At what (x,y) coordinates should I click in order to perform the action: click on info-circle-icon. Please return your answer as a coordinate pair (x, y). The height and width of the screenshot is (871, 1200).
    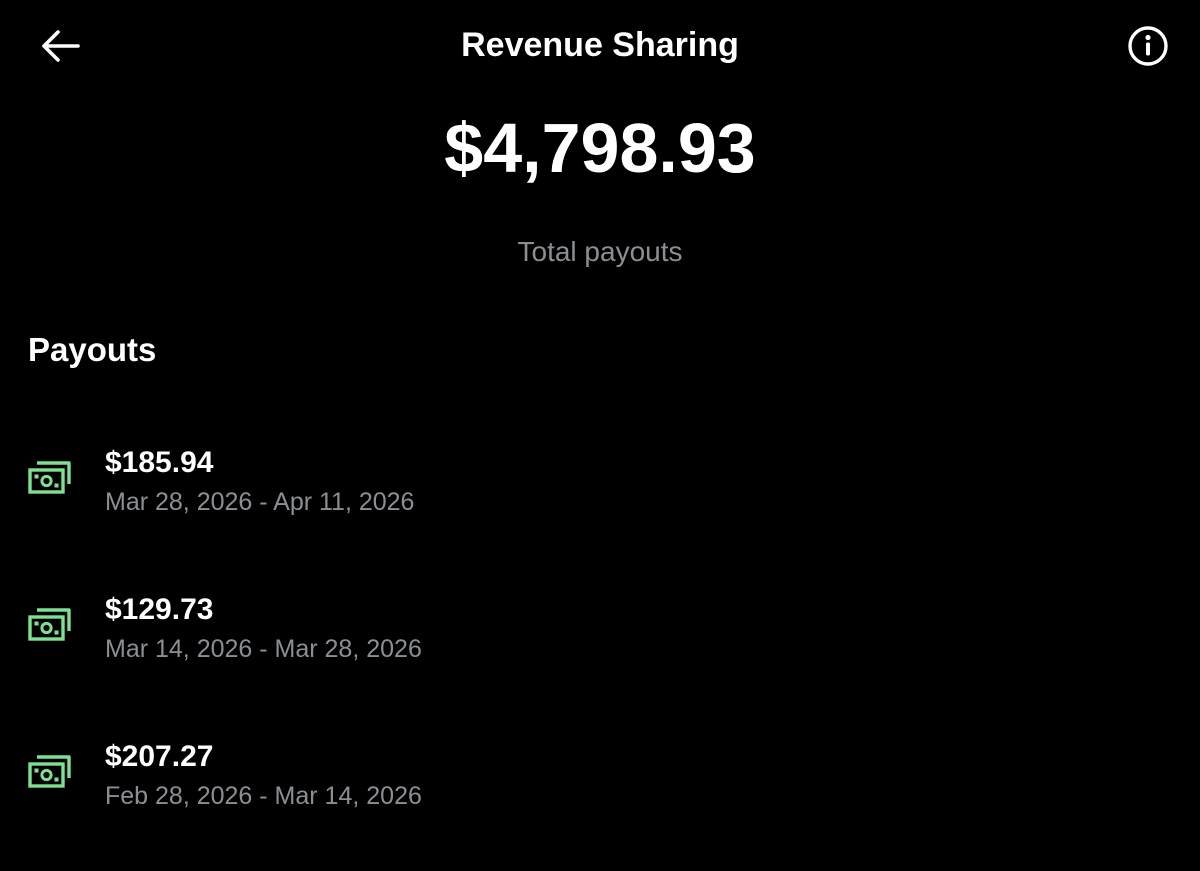
    Looking at the image, I should click on (1148, 46).